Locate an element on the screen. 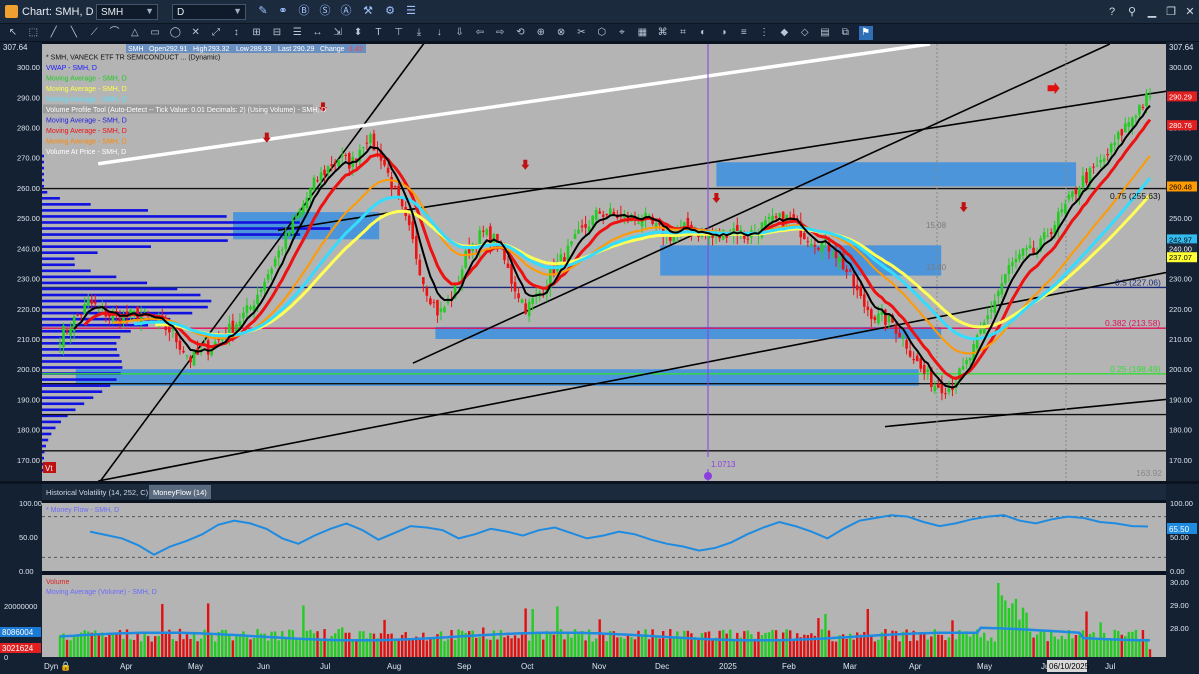 The width and height of the screenshot is (1199, 674). lock-icon: 🔒 is located at coordinates (65, 666).